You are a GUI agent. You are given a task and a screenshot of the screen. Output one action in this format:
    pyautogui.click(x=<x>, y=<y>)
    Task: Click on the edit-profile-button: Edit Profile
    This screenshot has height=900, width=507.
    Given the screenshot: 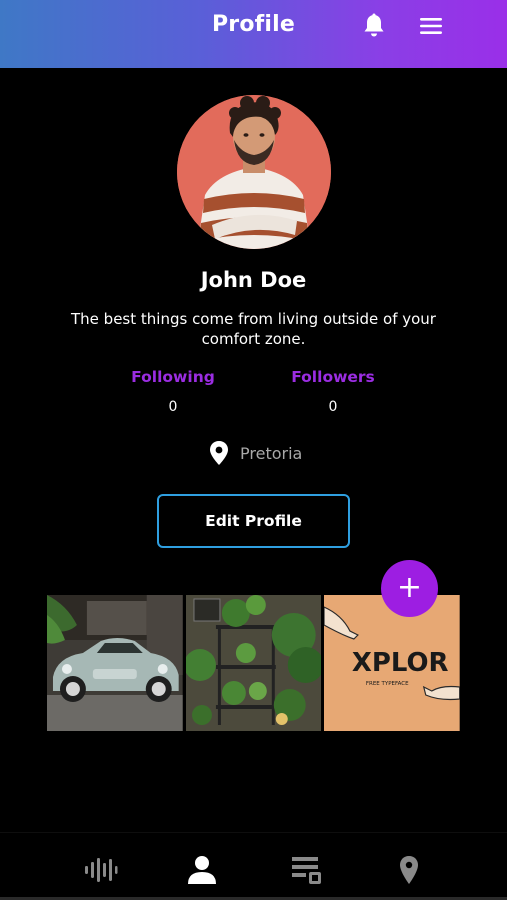 What is the action you would take?
    pyautogui.click(x=253, y=521)
    